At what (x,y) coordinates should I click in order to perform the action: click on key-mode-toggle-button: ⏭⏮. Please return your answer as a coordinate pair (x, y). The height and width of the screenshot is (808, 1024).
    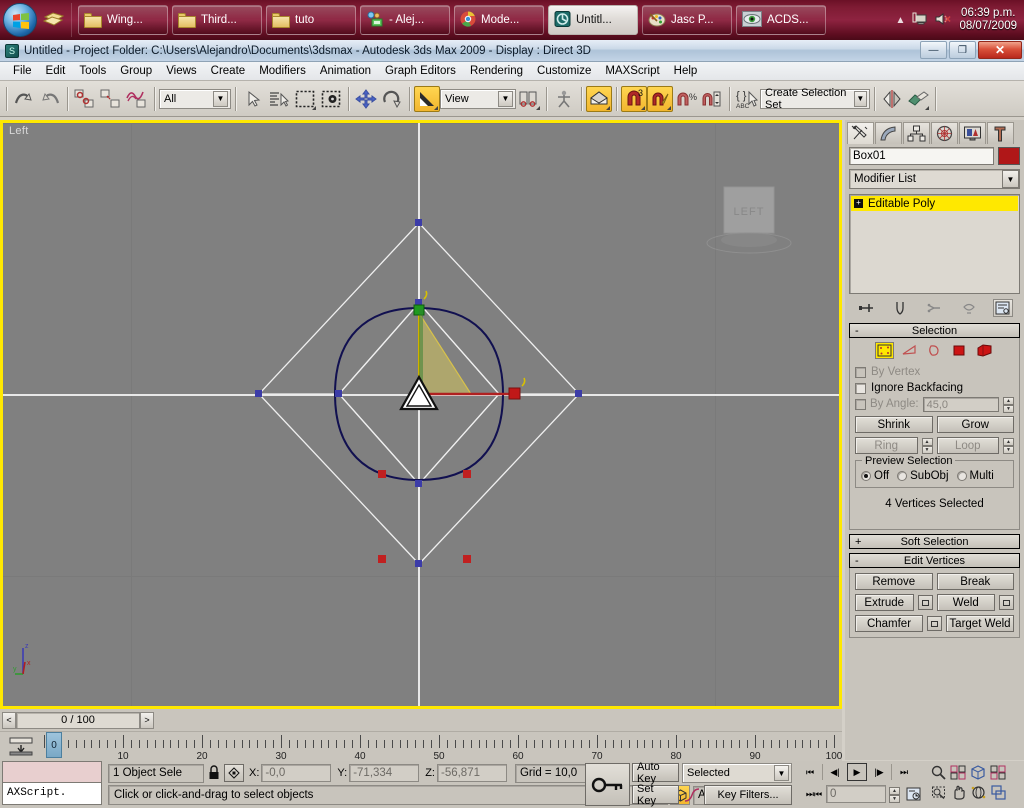
    Looking at the image, I should click on (814, 794).